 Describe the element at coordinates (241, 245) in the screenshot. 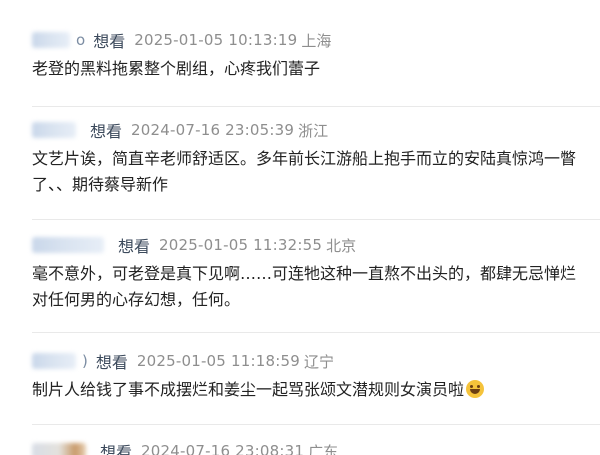

I see `comment-timestamp: 2025-01-05 11:32:55` at that location.